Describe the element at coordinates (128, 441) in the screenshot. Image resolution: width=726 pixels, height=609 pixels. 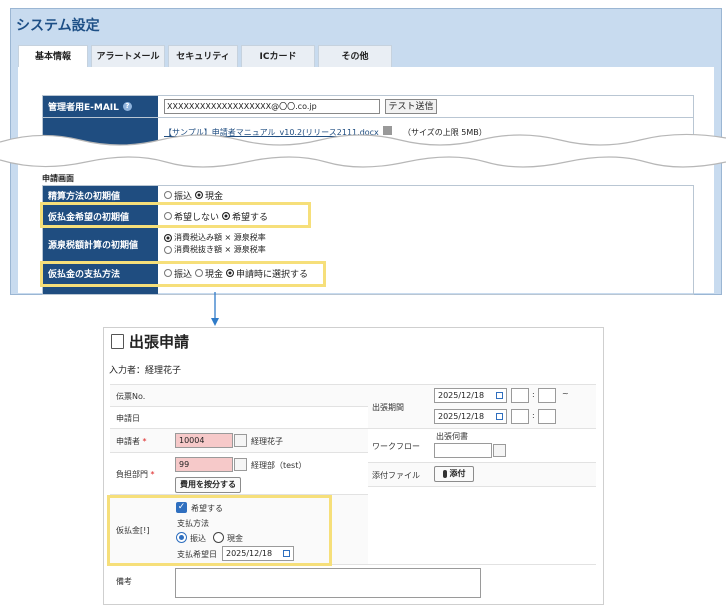
I see `applicant-label-text: 申請者` at that location.